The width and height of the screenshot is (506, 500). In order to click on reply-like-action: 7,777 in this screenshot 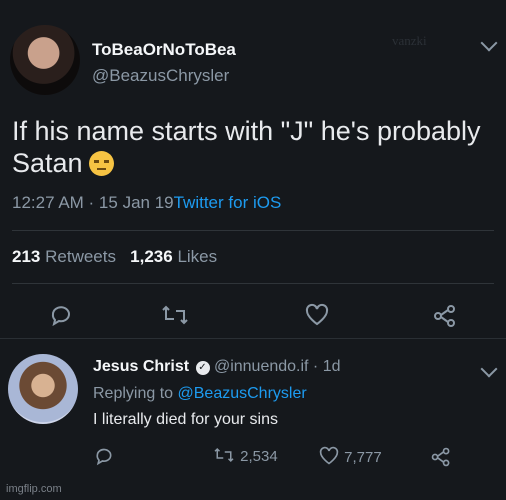, I will do `click(350, 456)`.